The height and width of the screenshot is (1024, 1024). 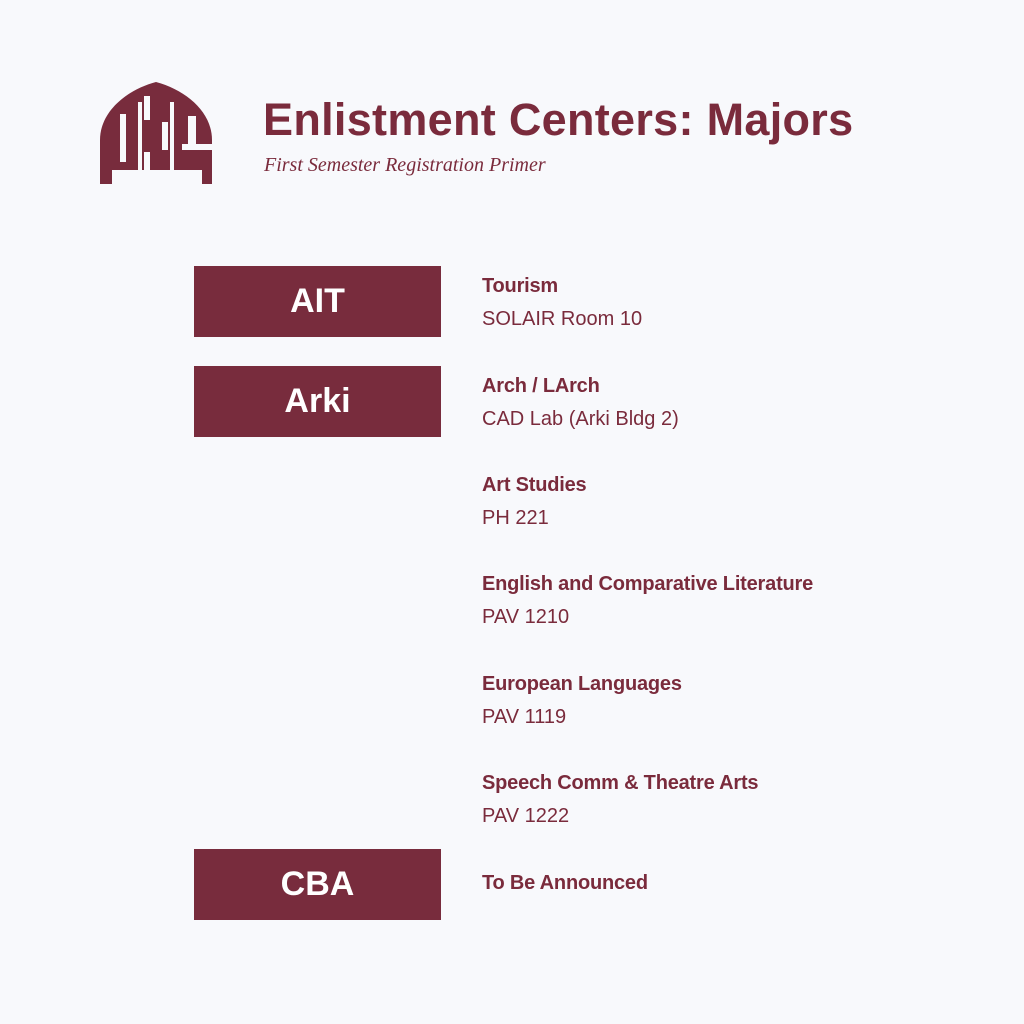 I want to click on major-name: Tourism, so click(x=520, y=286).